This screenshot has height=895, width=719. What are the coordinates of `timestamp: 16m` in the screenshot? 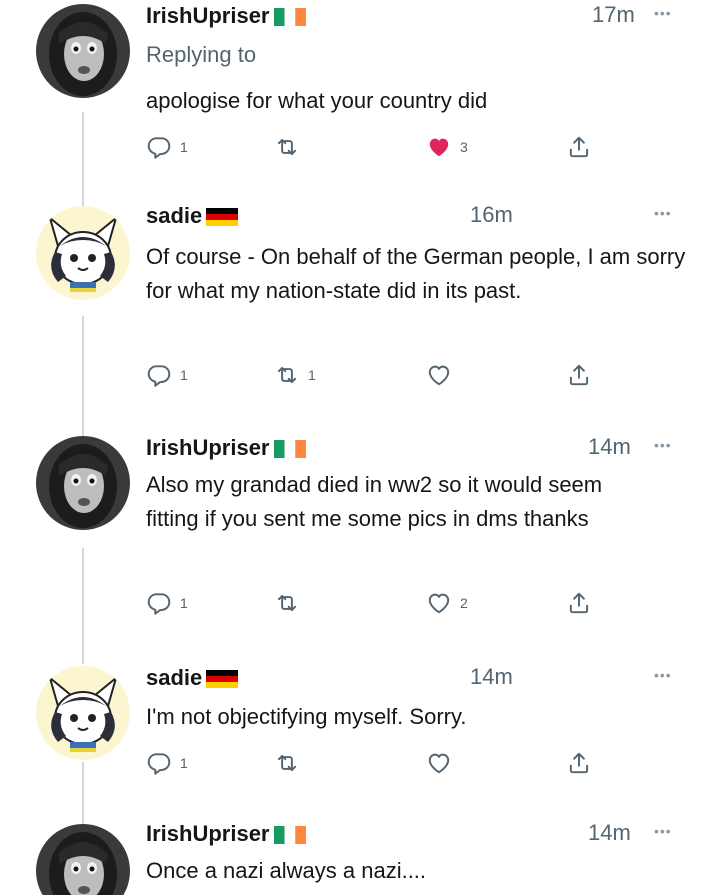 It's located at (491, 215).